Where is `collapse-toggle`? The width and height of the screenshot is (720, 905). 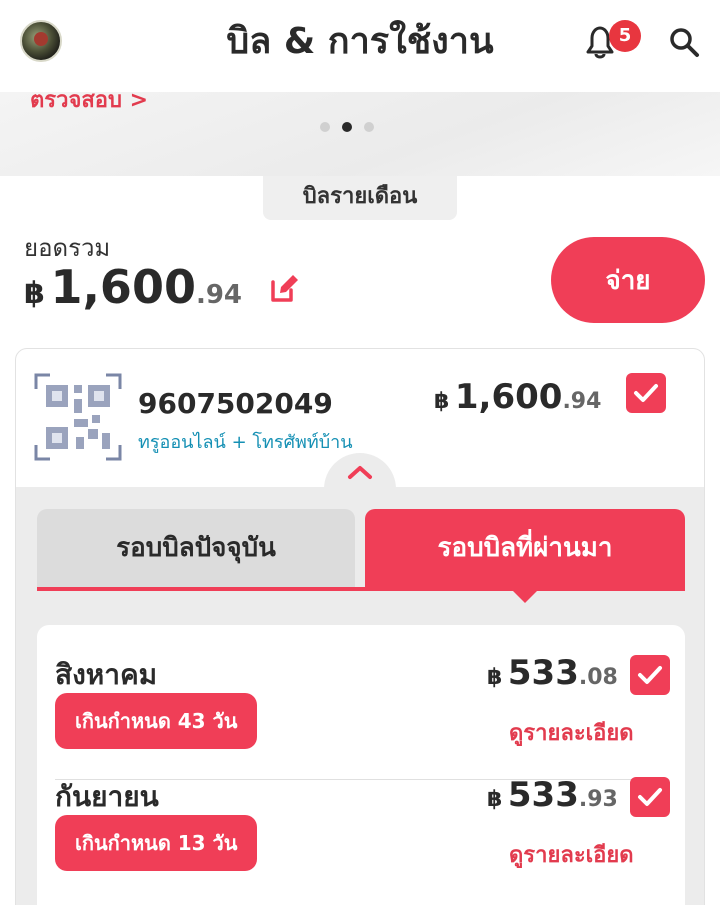
collapse-toggle is located at coordinates (360, 471).